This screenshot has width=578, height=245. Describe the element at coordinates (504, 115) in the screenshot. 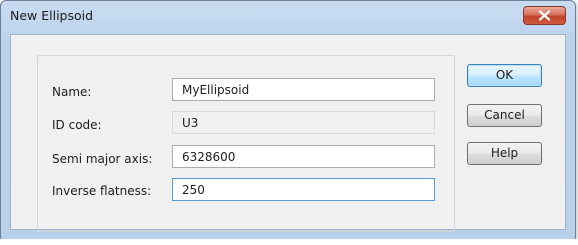

I see `cancel-button: Cancel` at that location.